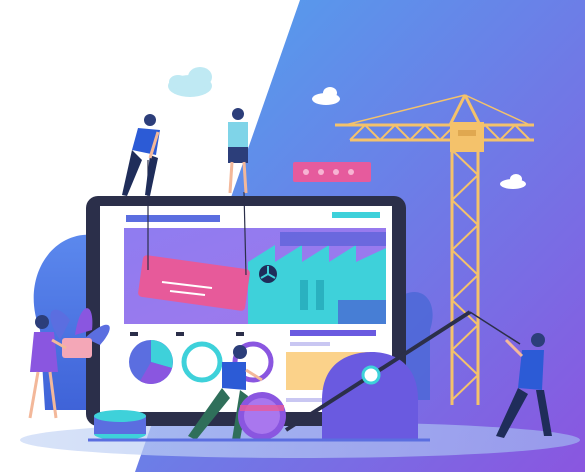  Describe the element at coordinates (467, 137) in the screenshot. I see `crane-cabin` at that location.